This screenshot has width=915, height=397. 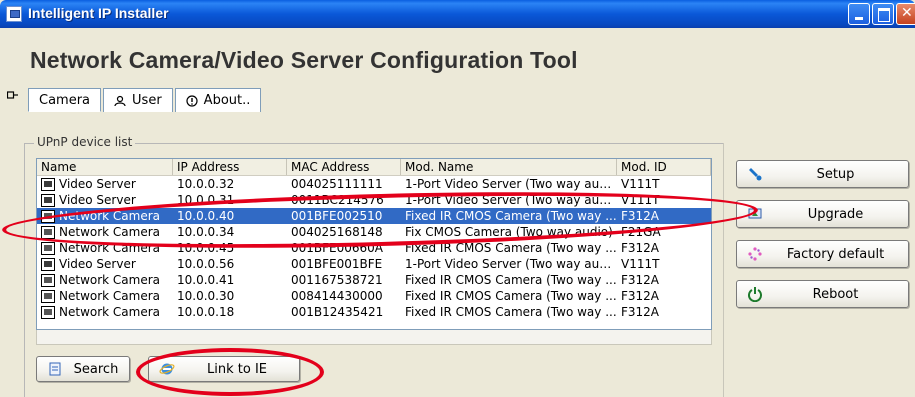 What do you see at coordinates (105, 167) in the screenshot?
I see `column-header-name: Name` at bounding box center [105, 167].